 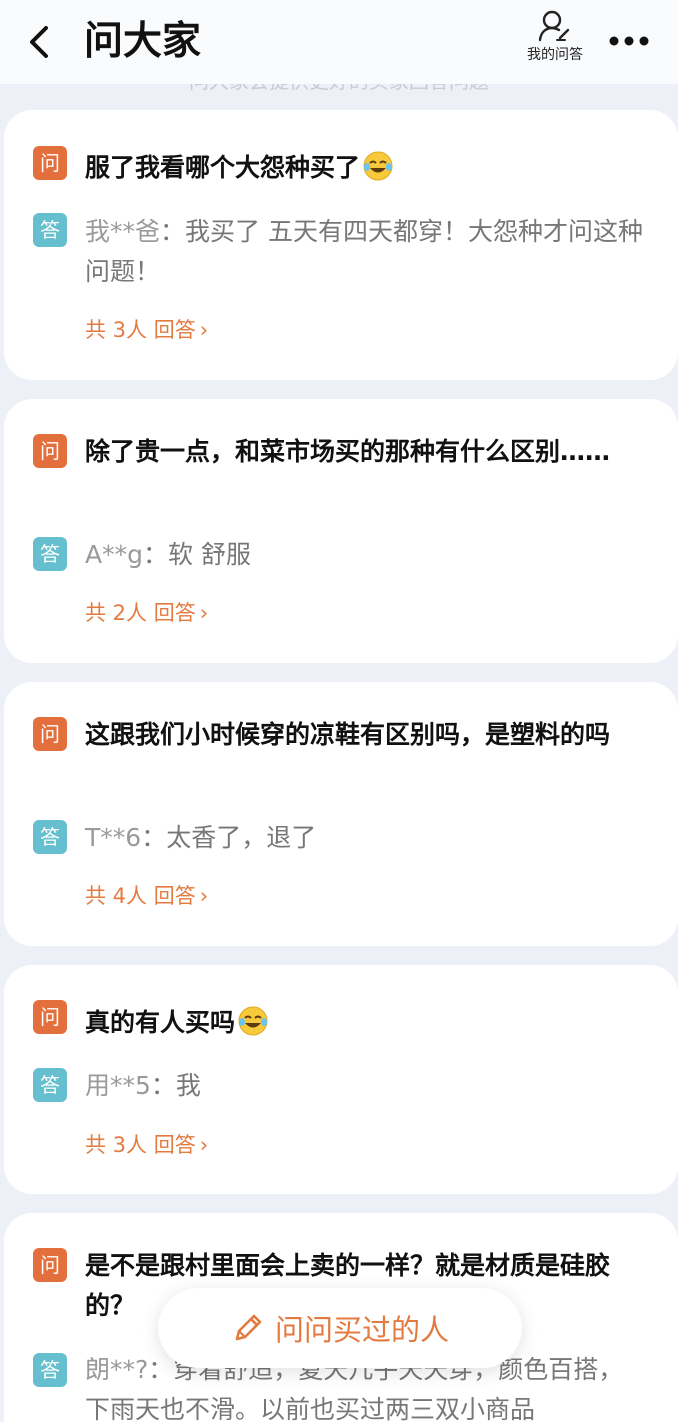 What do you see at coordinates (209, 554) in the screenshot?
I see `answer-content: 软 舒服` at bounding box center [209, 554].